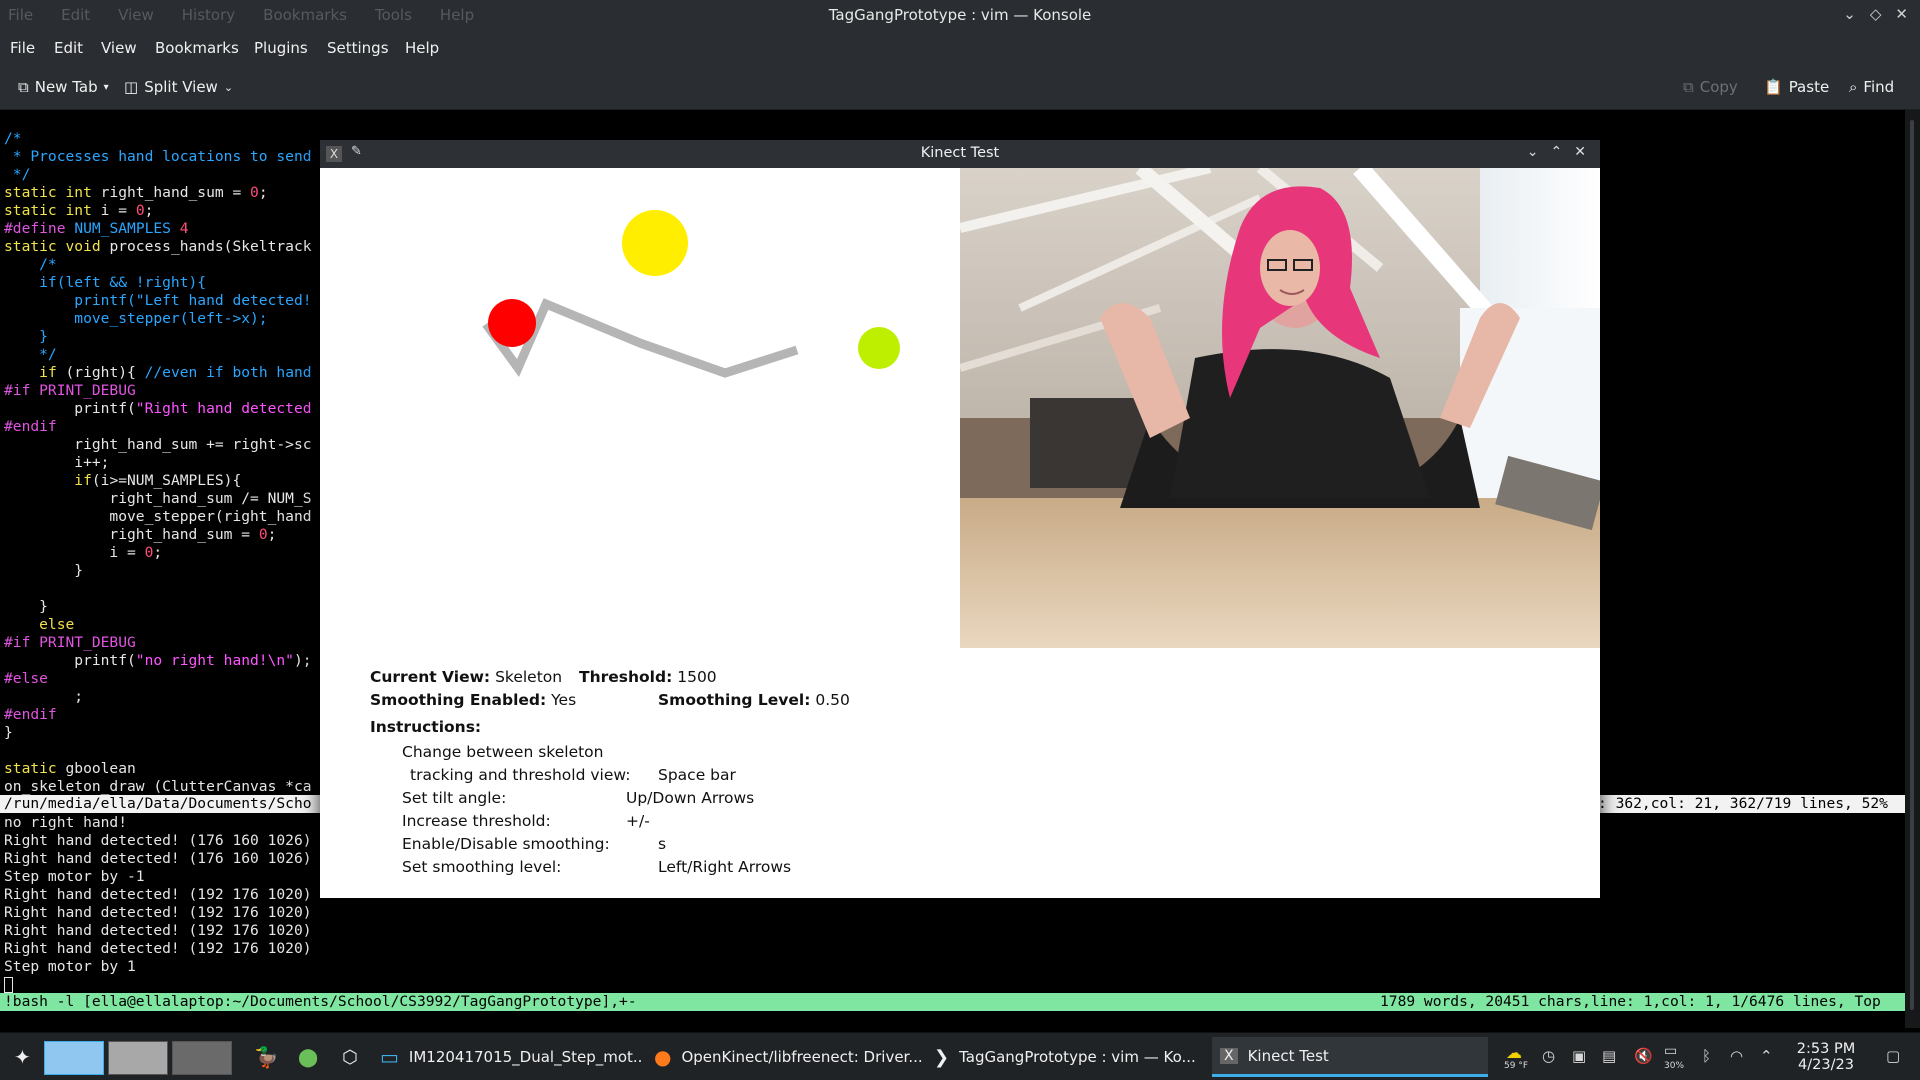 Image resolution: width=1920 pixels, height=1080 pixels. I want to click on vim-status-path: /run/media/ella/Data/Documents/Scho, so click(158, 803).